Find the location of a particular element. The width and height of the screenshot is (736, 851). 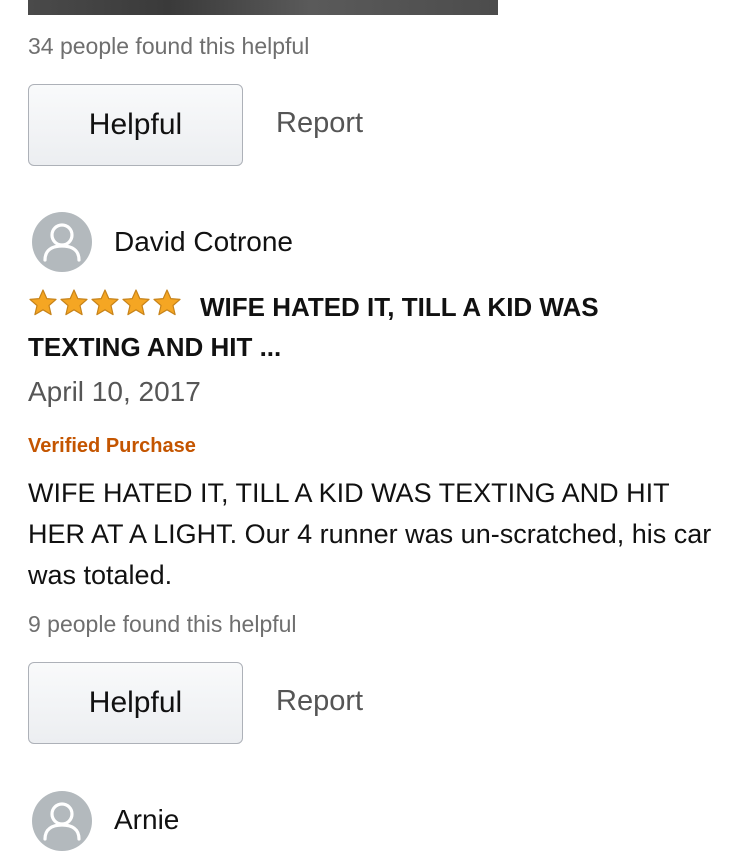

helpful-count: 34 people found this helpful is located at coordinates (169, 46).